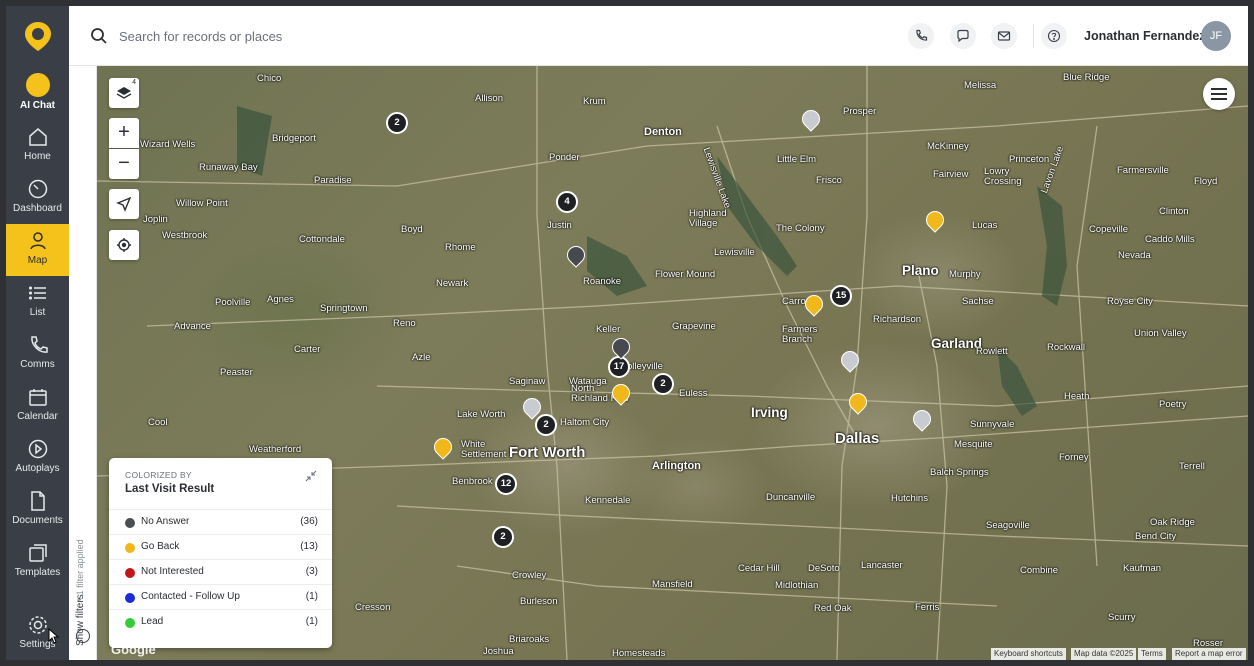 This screenshot has height=666, width=1254. Describe the element at coordinates (54, 636) in the screenshot. I see `mouse-cursor-icon` at that location.